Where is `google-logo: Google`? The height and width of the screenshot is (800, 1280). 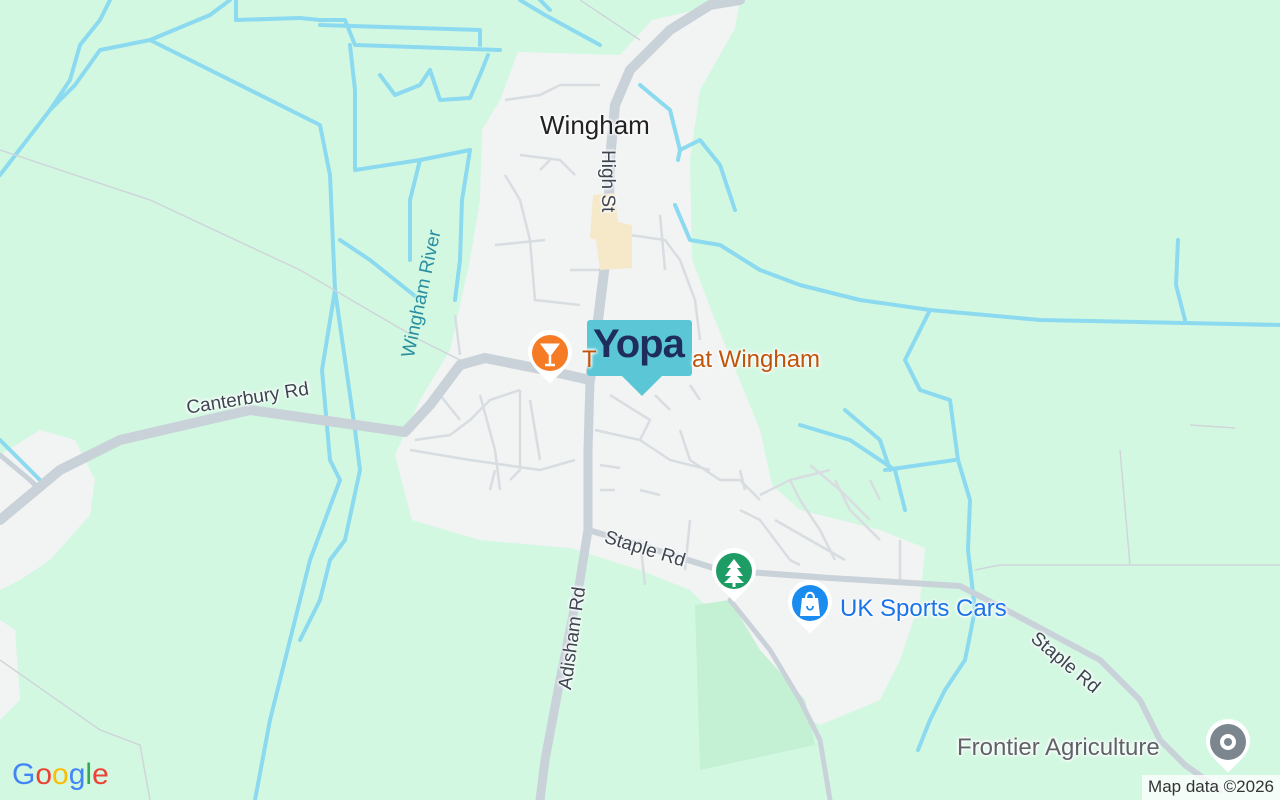 google-logo: Google is located at coordinates (60, 774).